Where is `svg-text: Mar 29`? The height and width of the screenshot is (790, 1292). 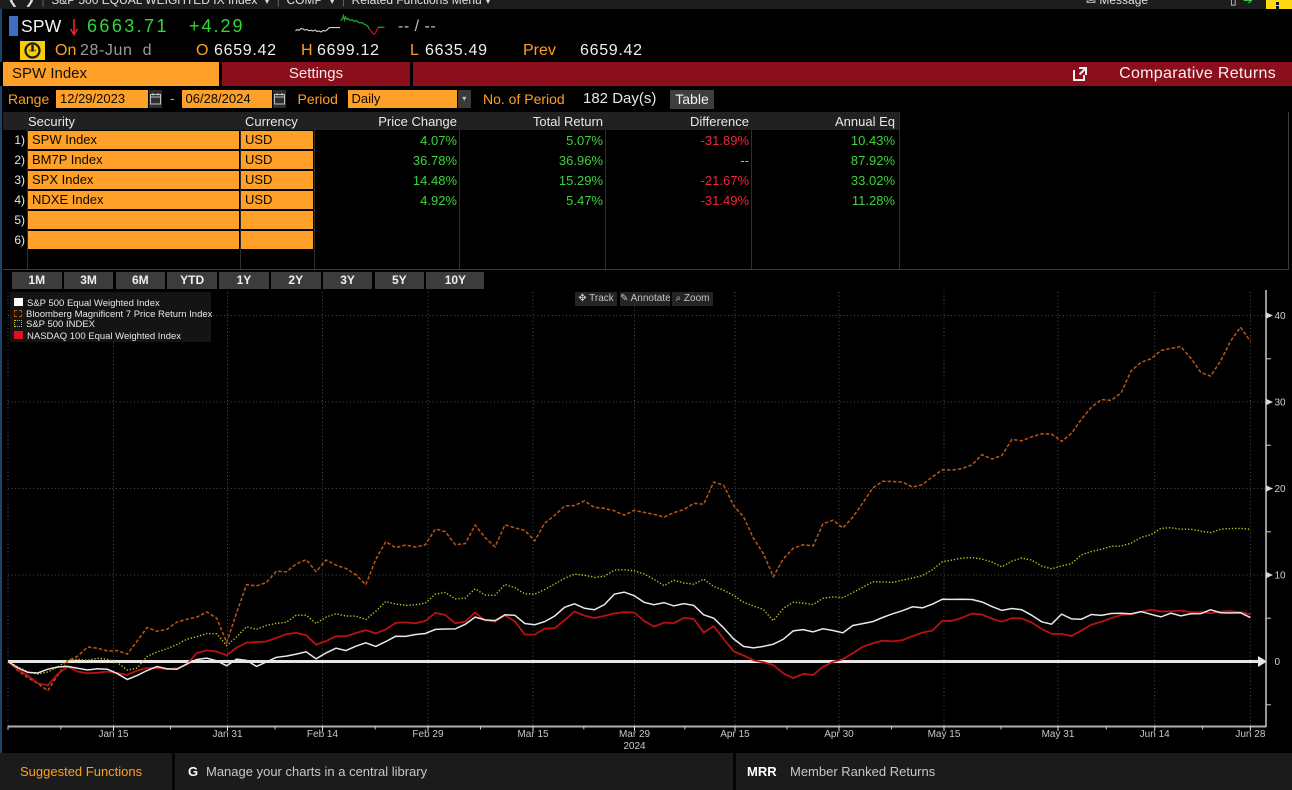
svg-text: Mar 29 is located at coordinates (635, 734).